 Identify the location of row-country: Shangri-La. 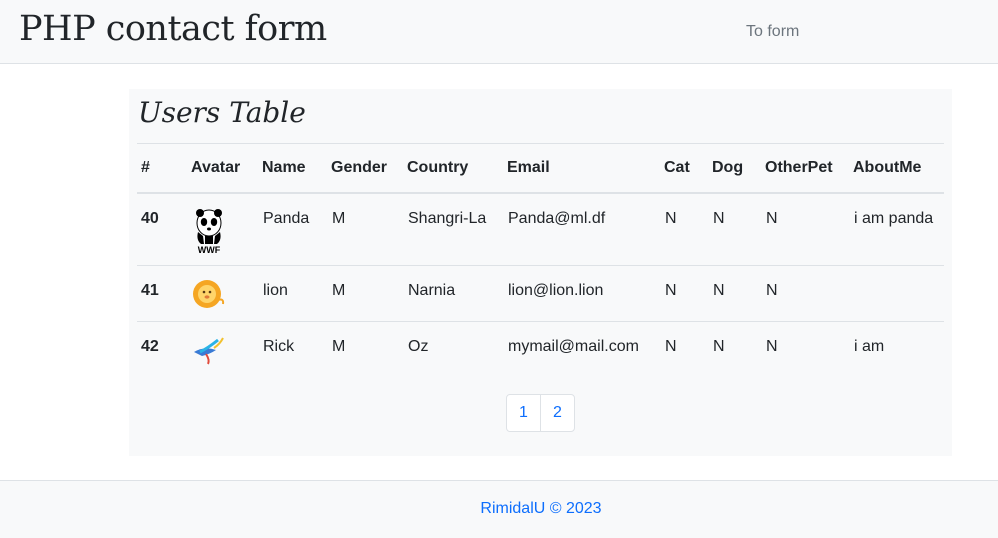
(457, 229).